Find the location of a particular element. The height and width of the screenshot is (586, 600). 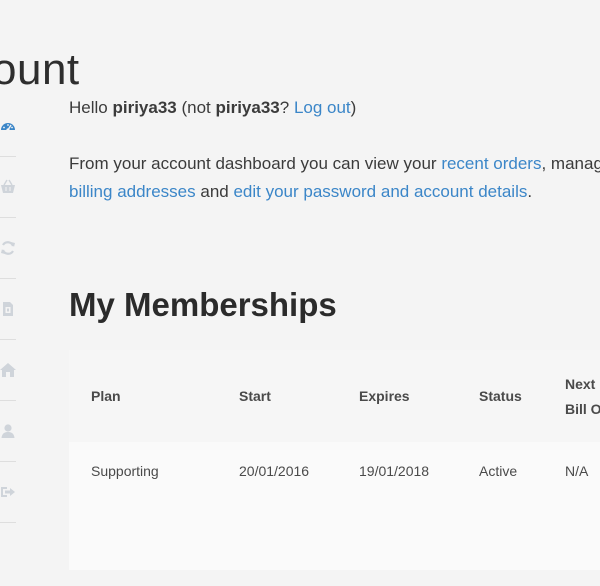

column-header-plan: Plan is located at coordinates (106, 396).